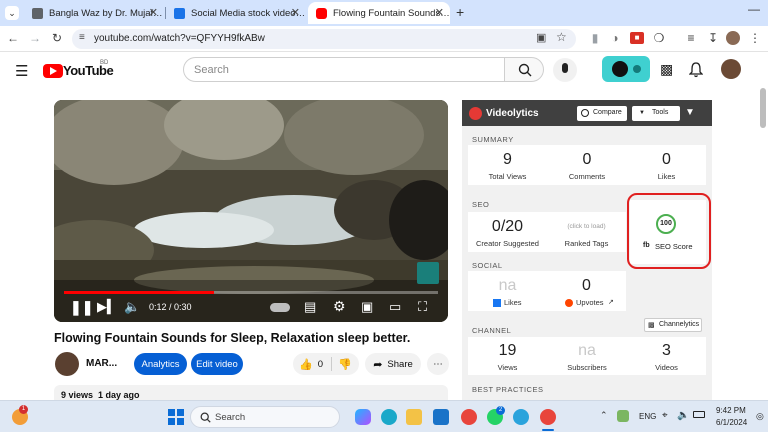 Image resolution: width=768 pixels, height=432 pixels. I want to click on upvotes-value: 0, so click(586, 285).